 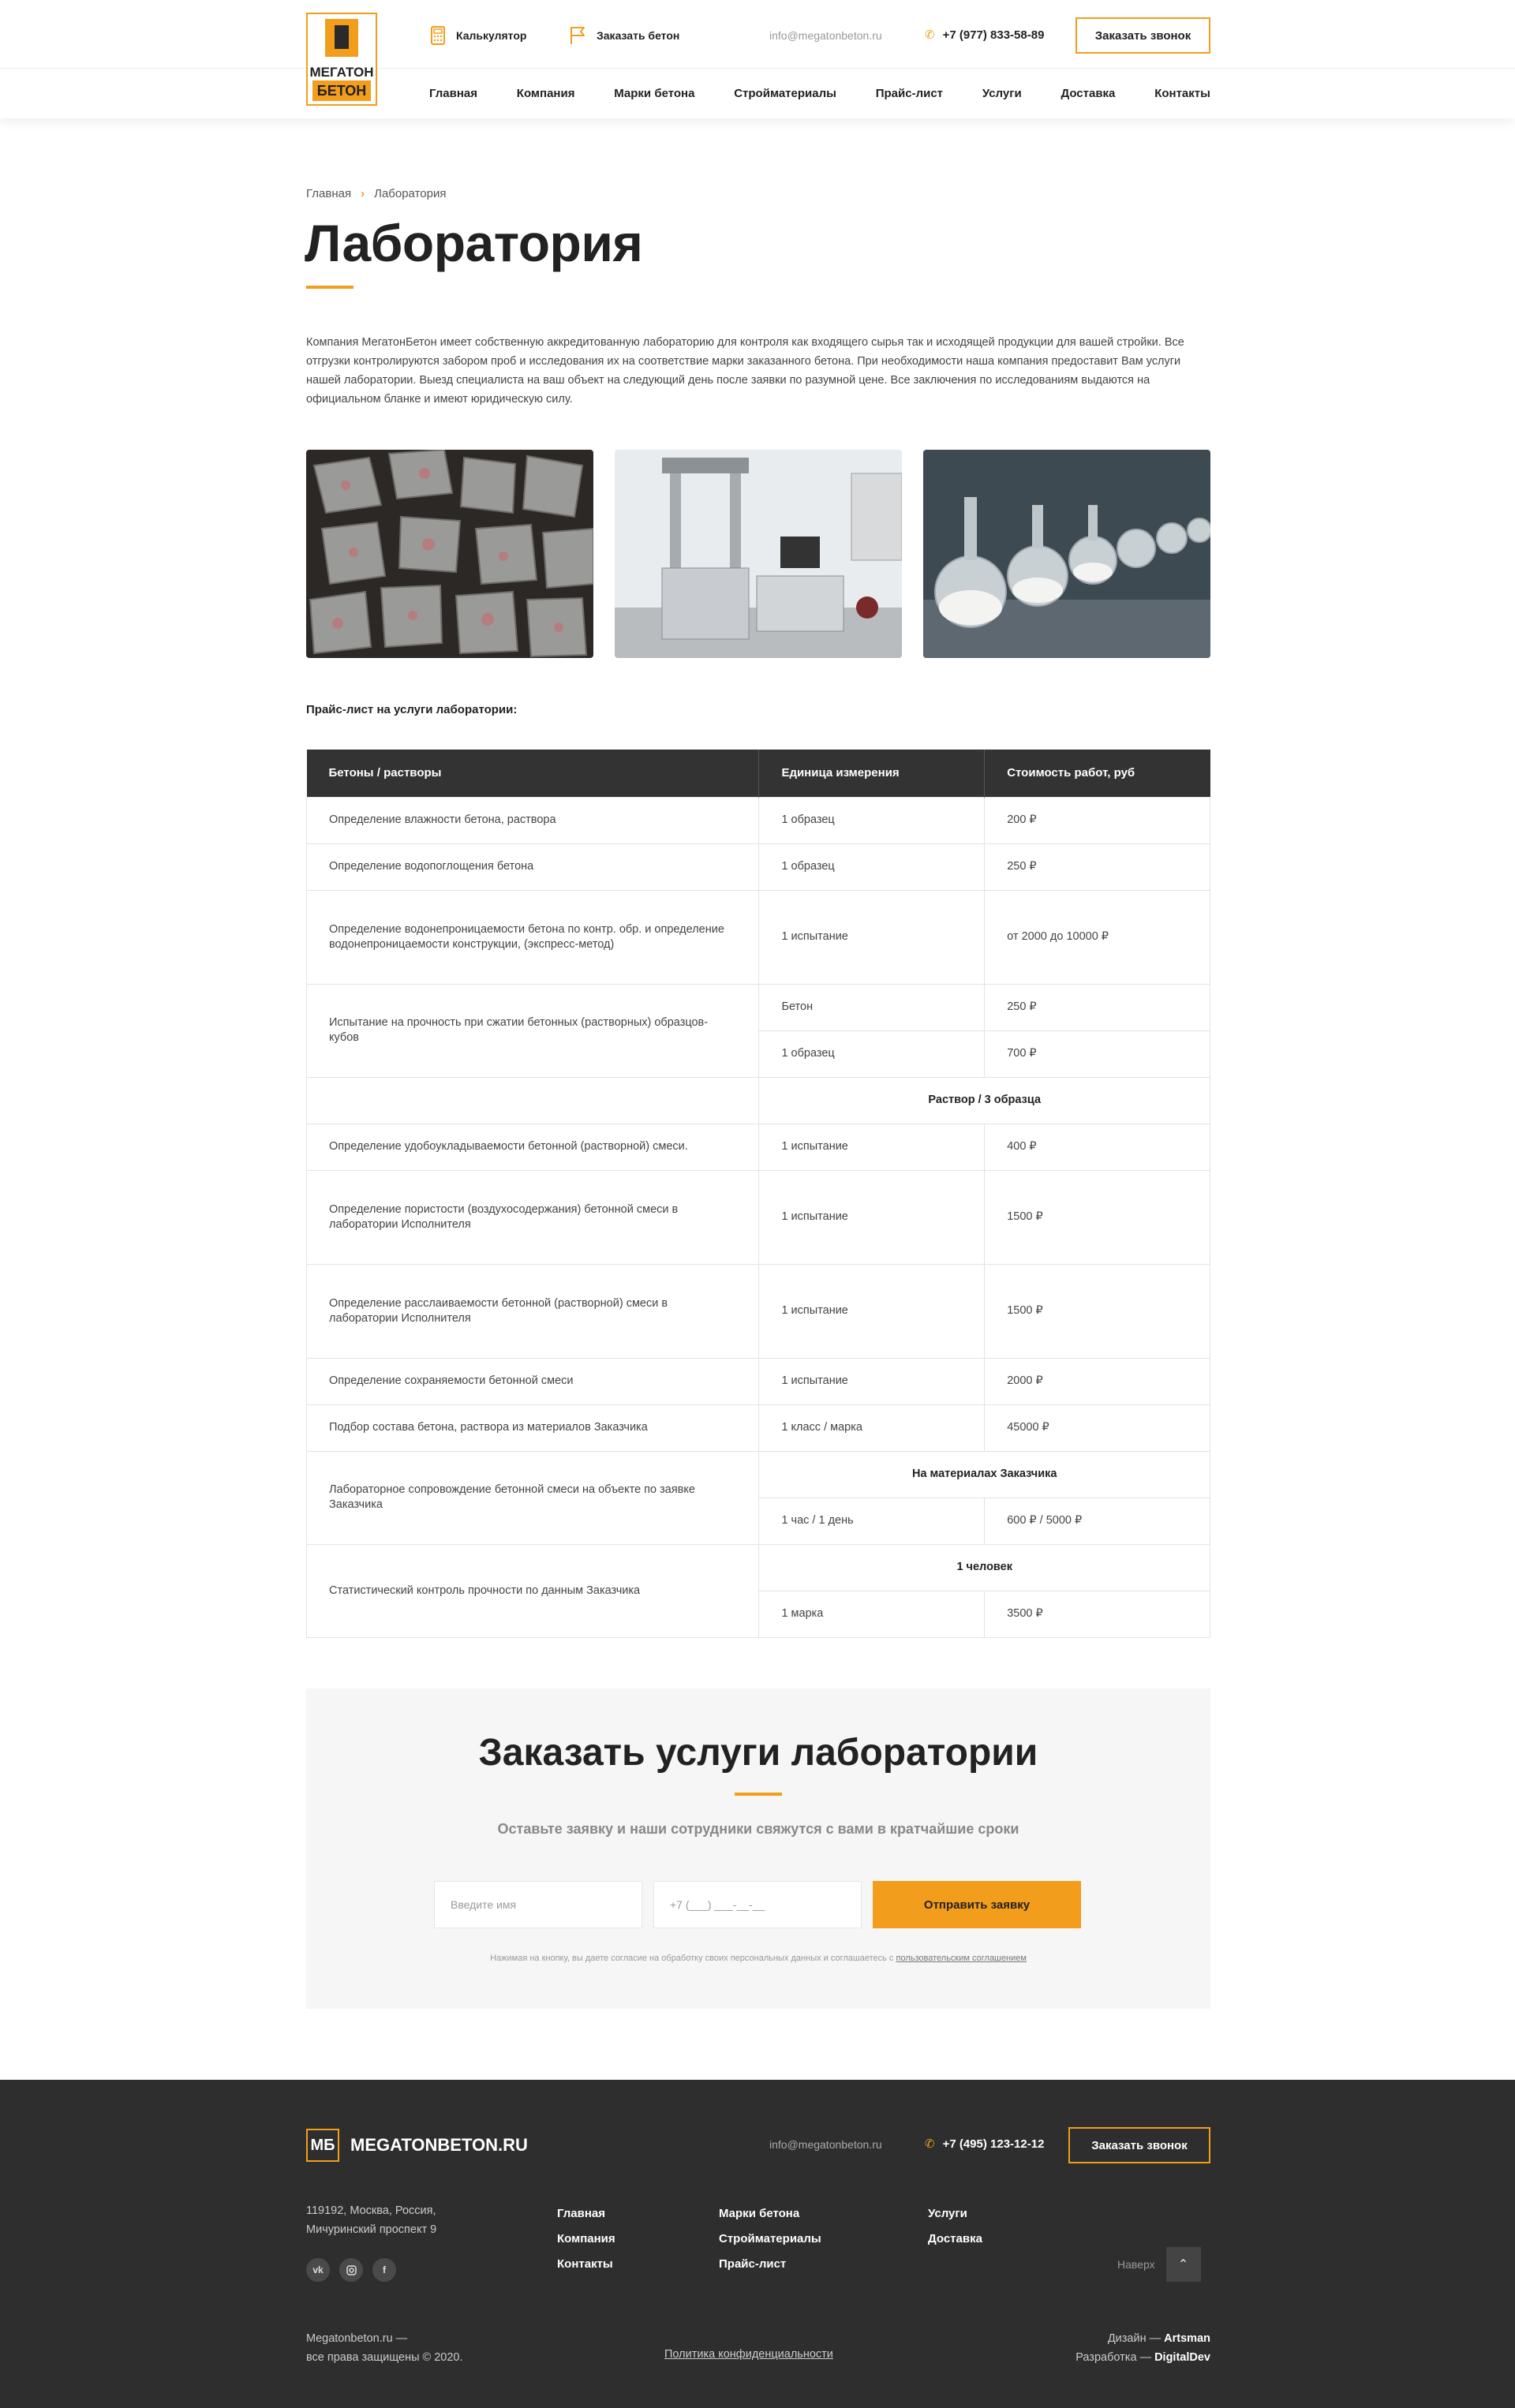 I want to click on footer-link-delivery: Доставка, so click(x=955, y=2239).